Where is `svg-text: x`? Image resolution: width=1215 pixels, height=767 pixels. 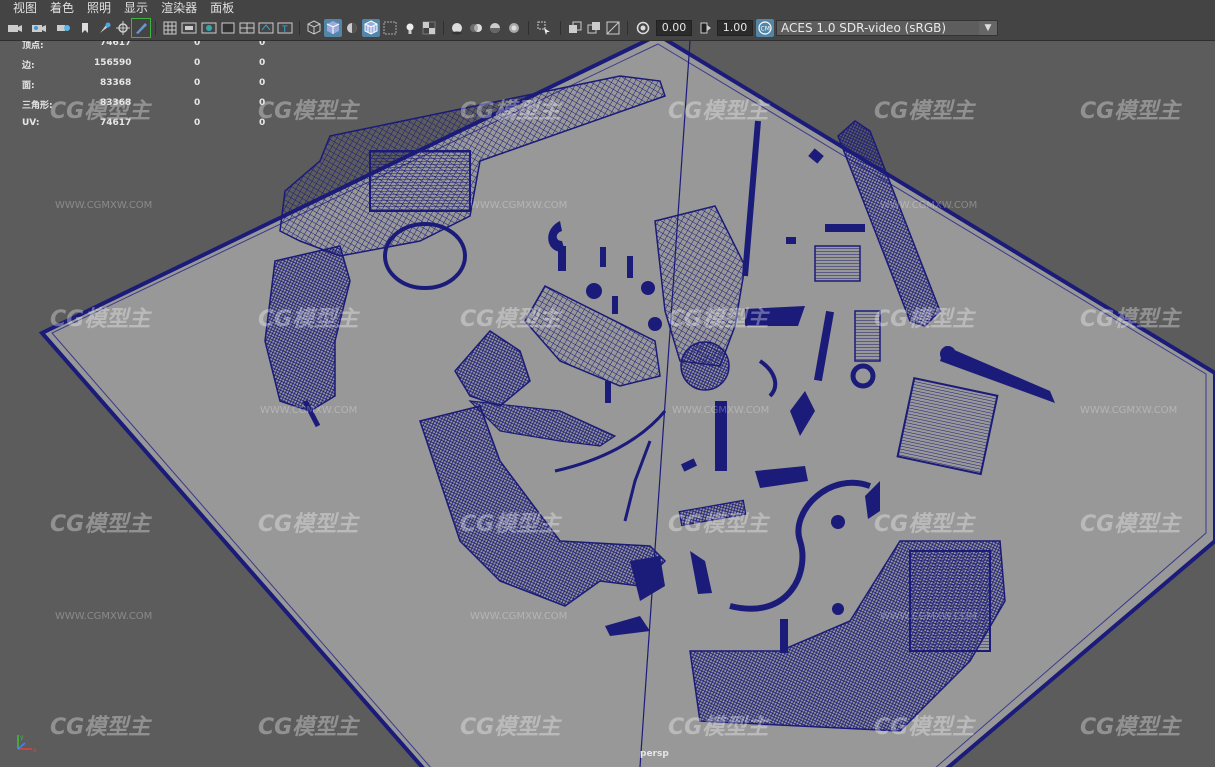
svg-text: x is located at coordinates (35, 750).